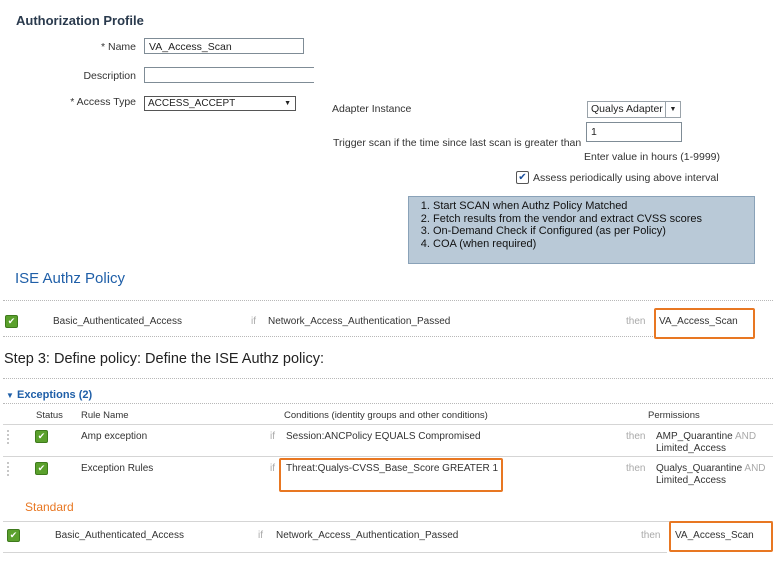 This screenshot has width=778, height=566. What do you see at coordinates (372, 109) in the screenshot?
I see `adapter-label: Adapter Instance` at bounding box center [372, 109].